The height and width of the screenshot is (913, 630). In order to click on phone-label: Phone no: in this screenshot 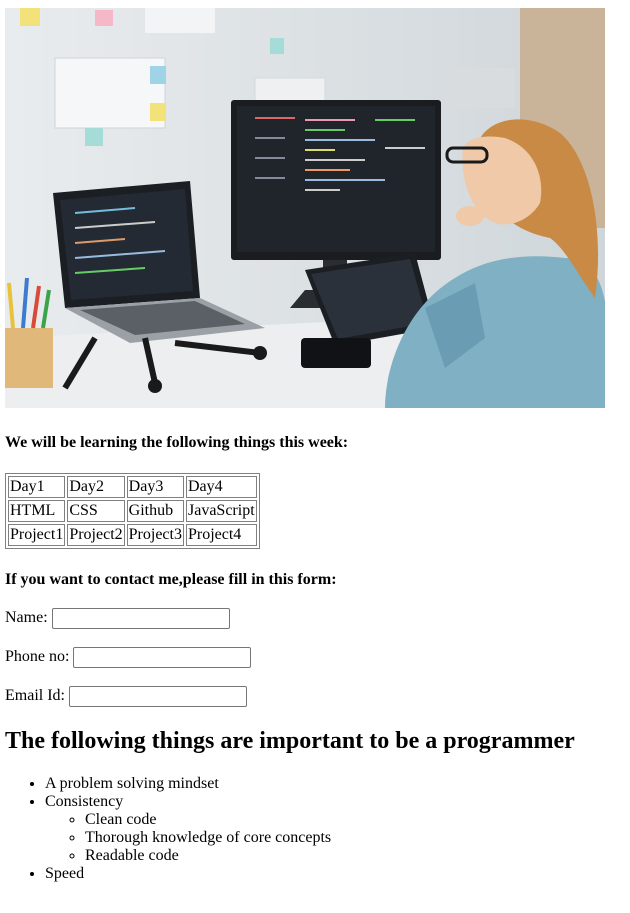, I will do `click(37, 657)`.